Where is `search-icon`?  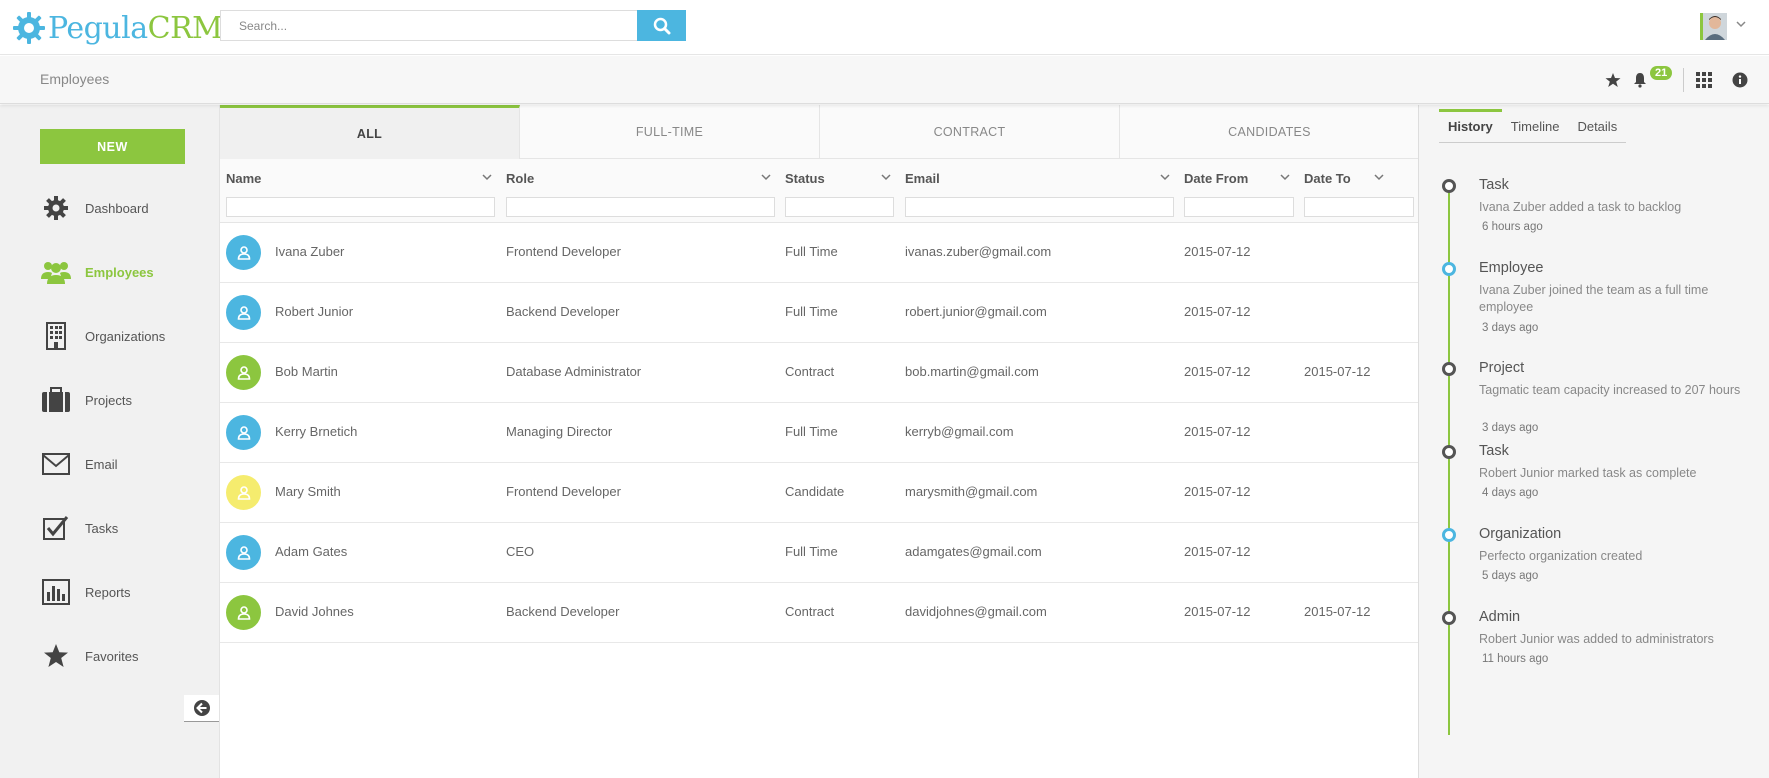 search-icon is located at coordinates (661, 25).